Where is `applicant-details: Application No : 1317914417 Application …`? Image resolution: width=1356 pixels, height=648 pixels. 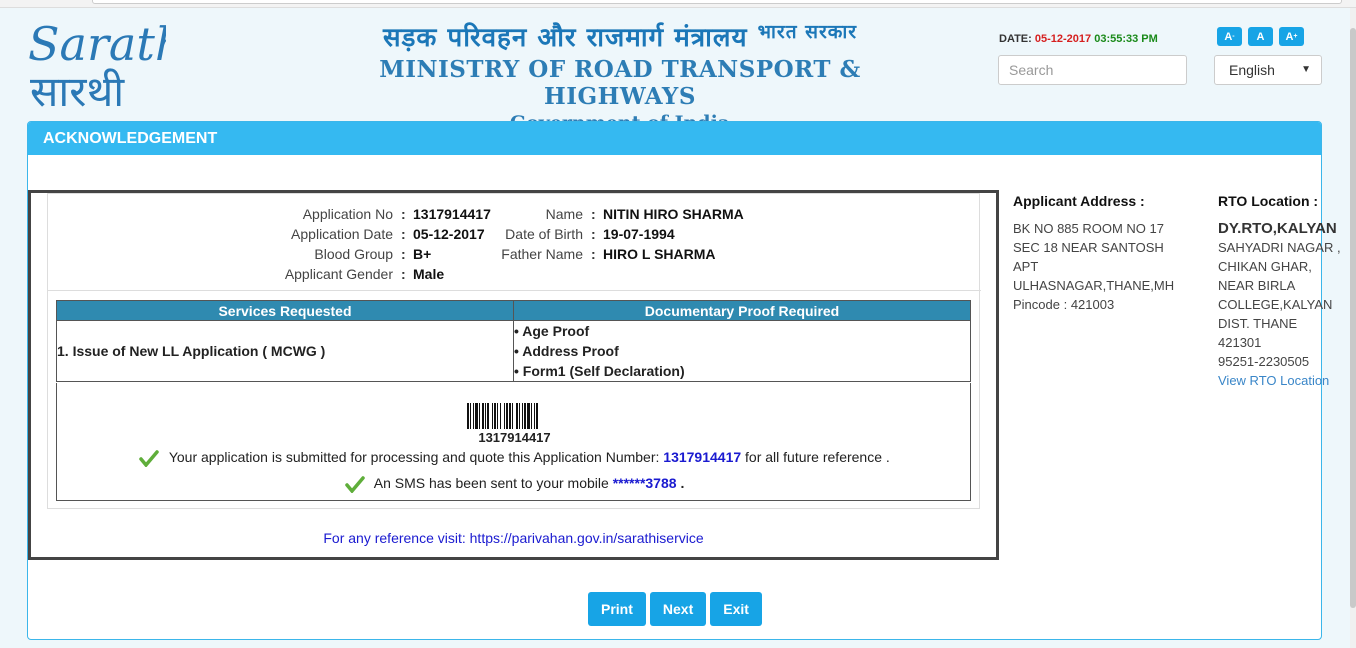 applicant-details: Application No : 1317914417 Application … is located at coordinates (514, 242).